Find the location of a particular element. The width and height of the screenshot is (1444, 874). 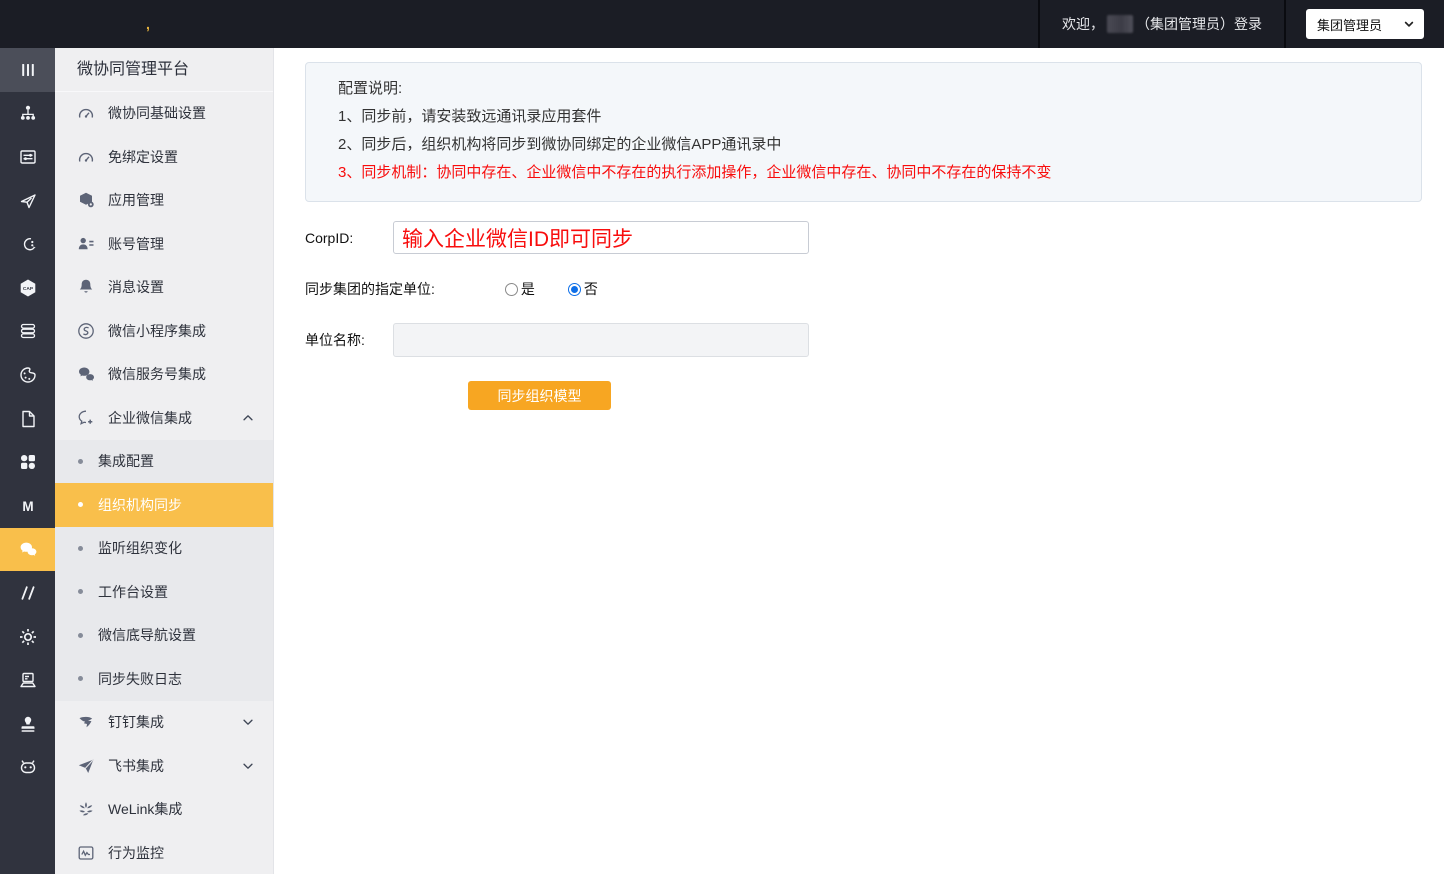

unit-name-input is located at coordinates (601, 340).